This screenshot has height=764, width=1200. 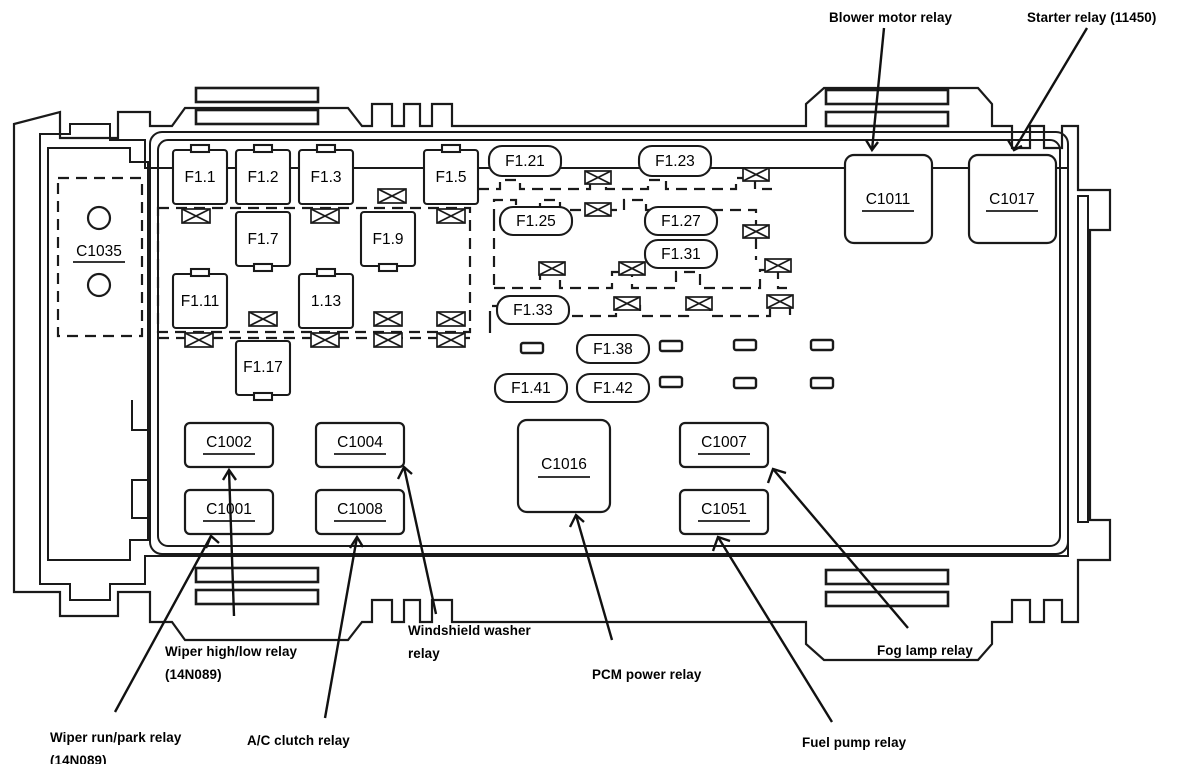 I want to click on fuse-f1-3: F1.3, so click(x=326, y=174).